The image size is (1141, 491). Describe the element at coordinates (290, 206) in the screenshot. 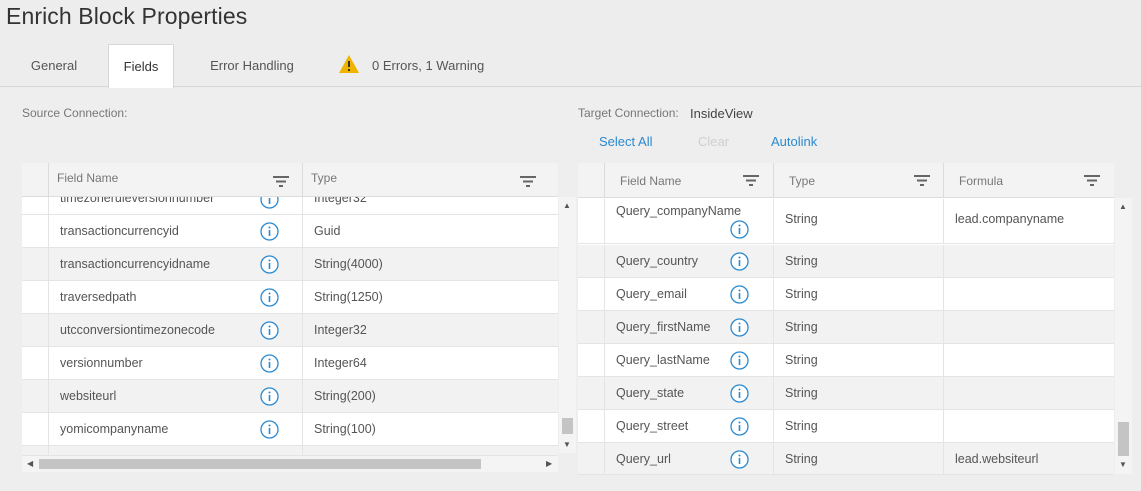

I see `table-row: timezoneruleversionnumber Integer32` at that location.